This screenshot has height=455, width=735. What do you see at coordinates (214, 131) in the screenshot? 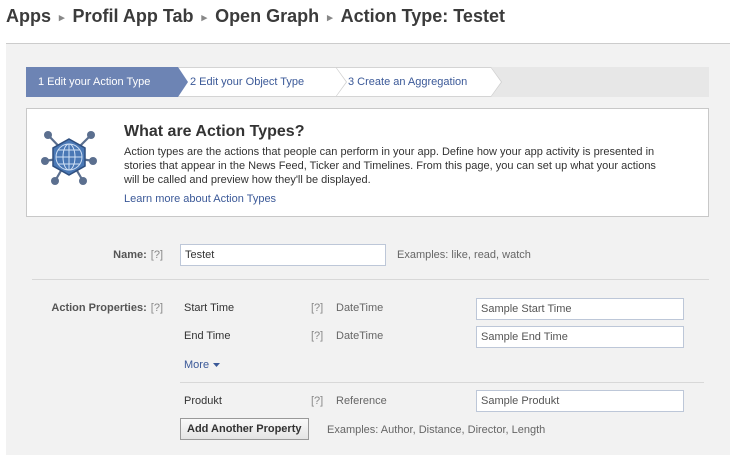
I see `info-title: What are Action Types?` at bounding box center [214, 131].